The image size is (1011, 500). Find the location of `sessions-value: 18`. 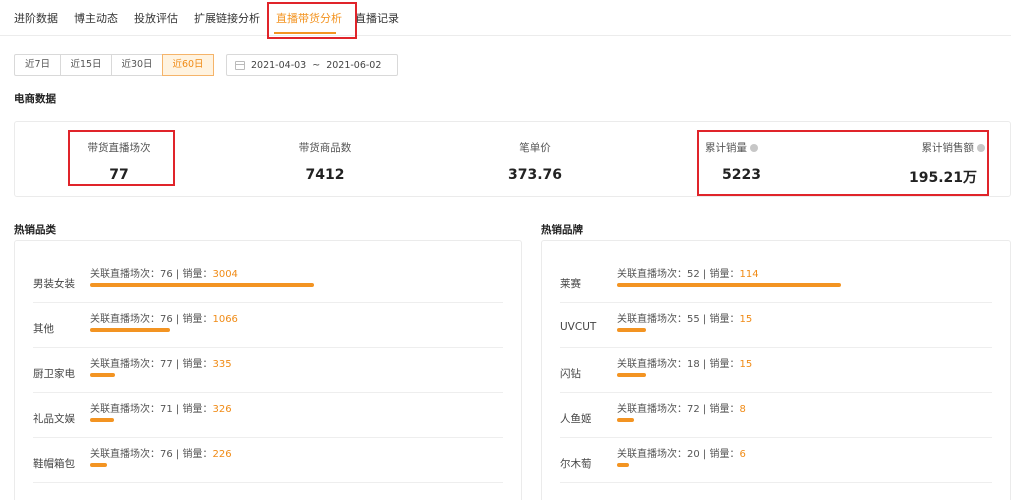

sessions-value: 18 is located at coordinates (693, 364).